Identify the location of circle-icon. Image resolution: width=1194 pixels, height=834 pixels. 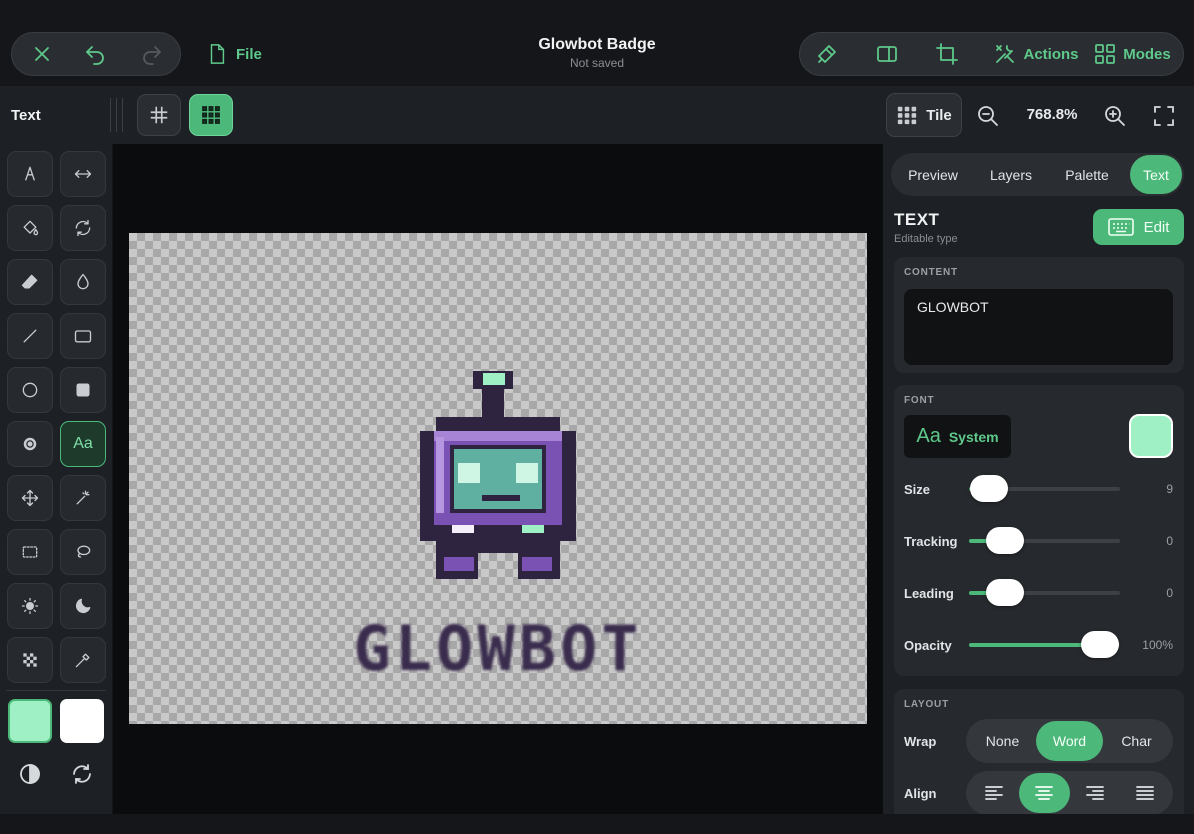
(30, 390).